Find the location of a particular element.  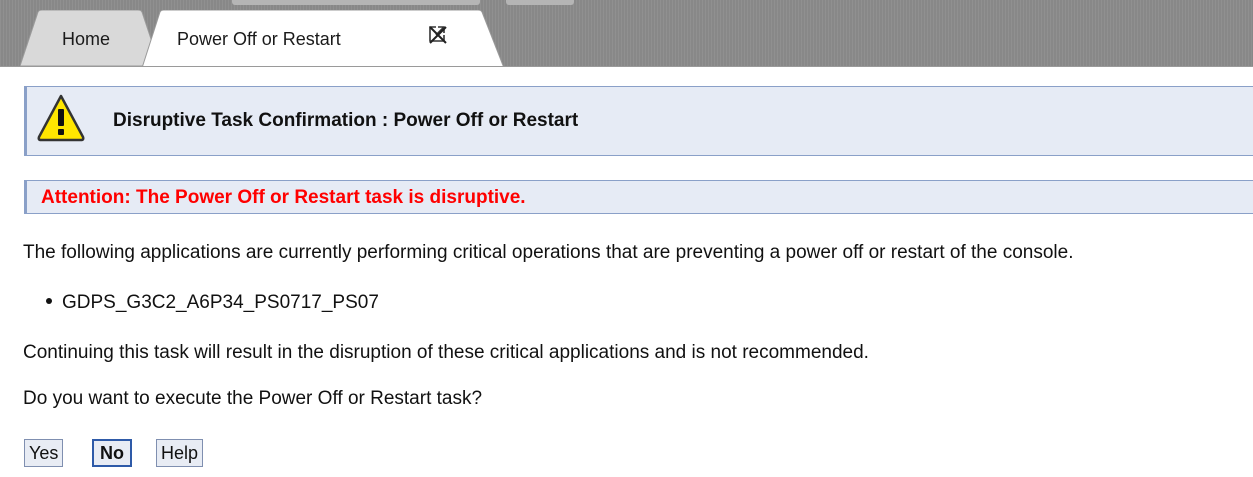

application-name: GDPS_G3C2_A6P34_PS0717_PS07 is located at coordinates (220, 302).